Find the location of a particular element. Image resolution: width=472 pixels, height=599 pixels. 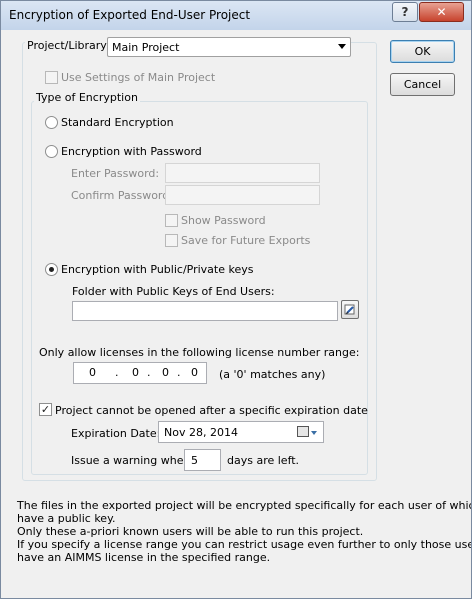

browse-folder-button is located at coordinates (350, 309).